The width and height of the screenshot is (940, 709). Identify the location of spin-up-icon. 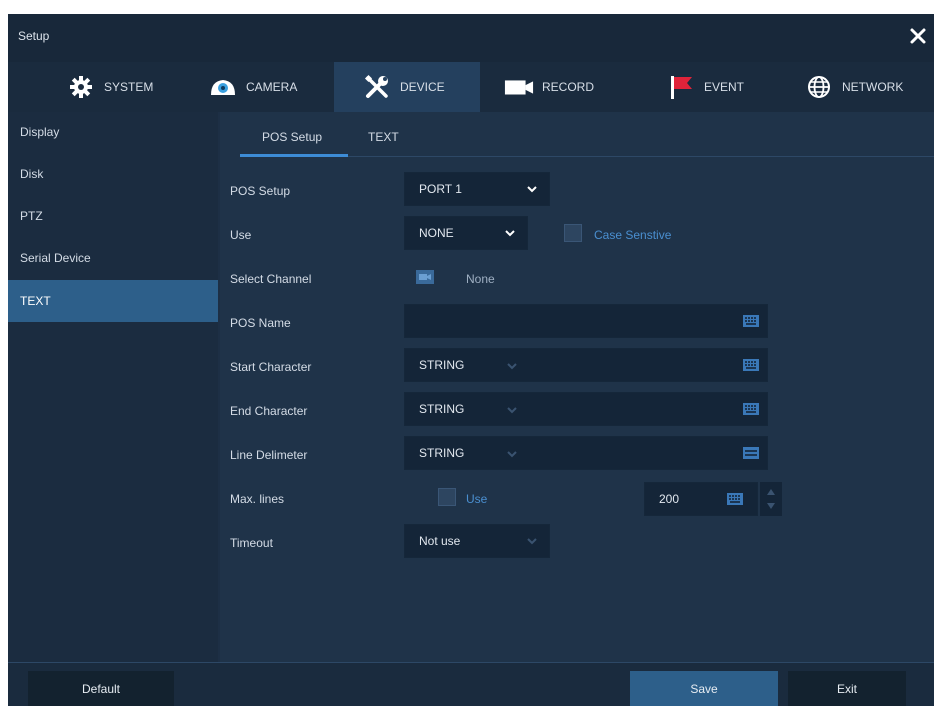
(771, 492).